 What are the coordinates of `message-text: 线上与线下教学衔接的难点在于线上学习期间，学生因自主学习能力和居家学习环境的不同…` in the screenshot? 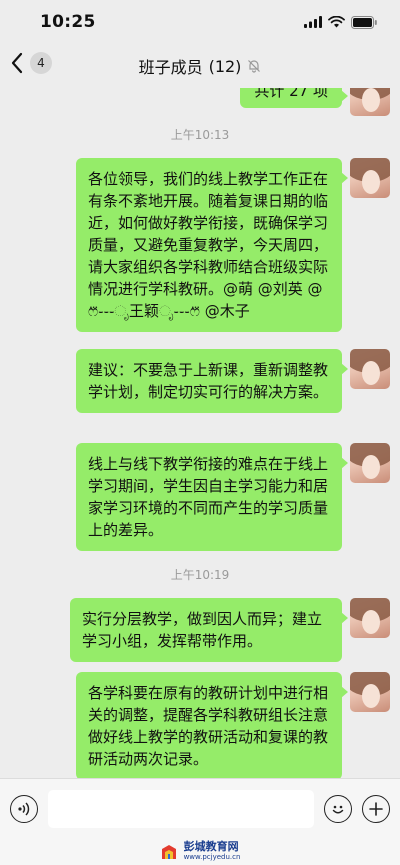 It's located at (208, 497).